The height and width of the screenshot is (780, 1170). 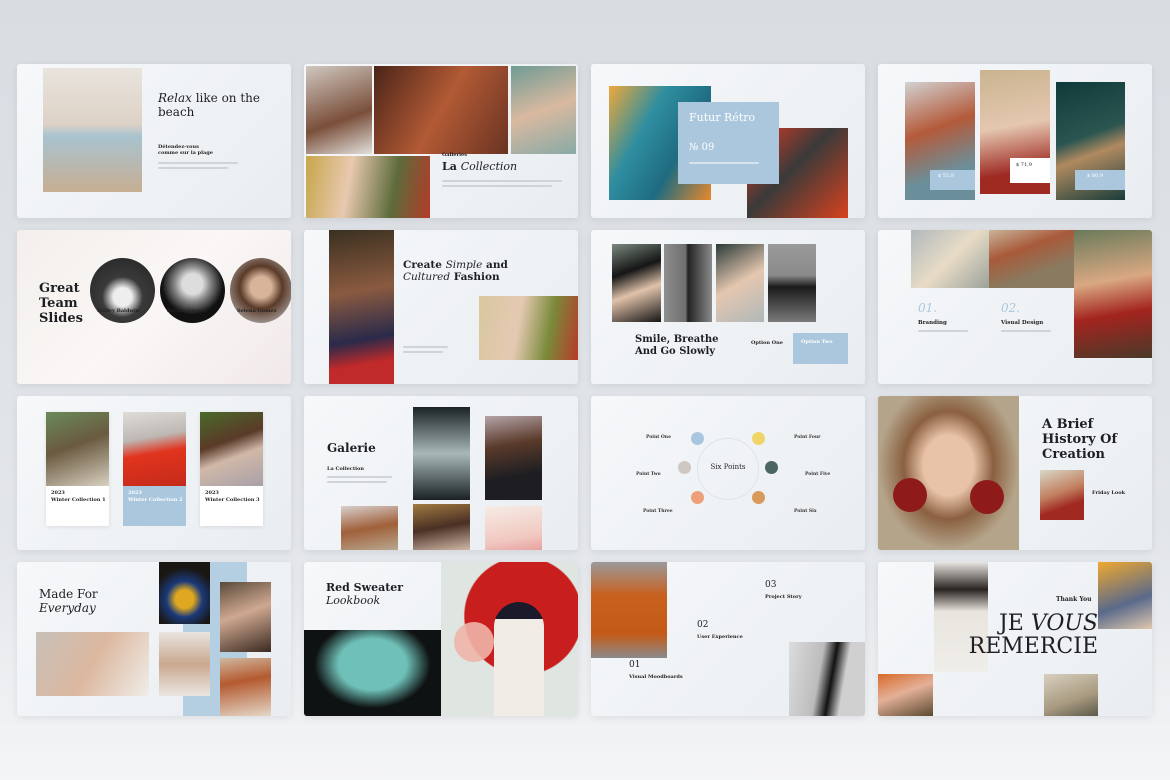 I want to click on step-number: 01, so click(x=635, y=665).